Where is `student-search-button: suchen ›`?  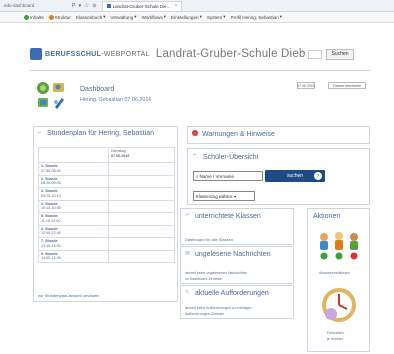
student-search-button: suchen › is located at coordinates (295, 176).